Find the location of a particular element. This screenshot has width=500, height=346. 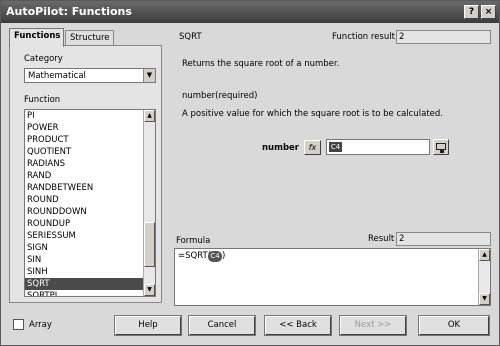

category-dropdown: Mathematical ▼ is located at coordinates (90, 75).